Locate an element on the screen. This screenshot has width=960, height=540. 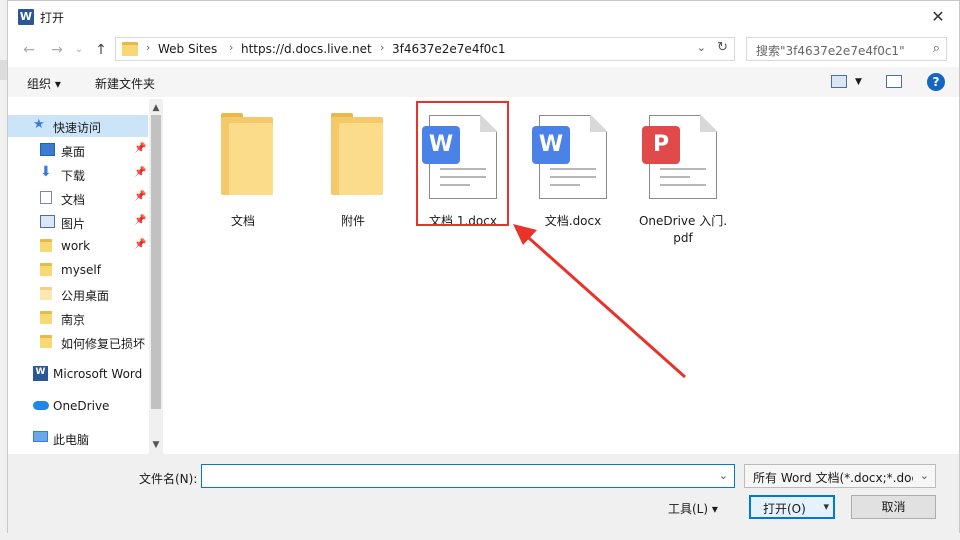
sidebar-item-label: 图片 is located at coordinates (73, 224).